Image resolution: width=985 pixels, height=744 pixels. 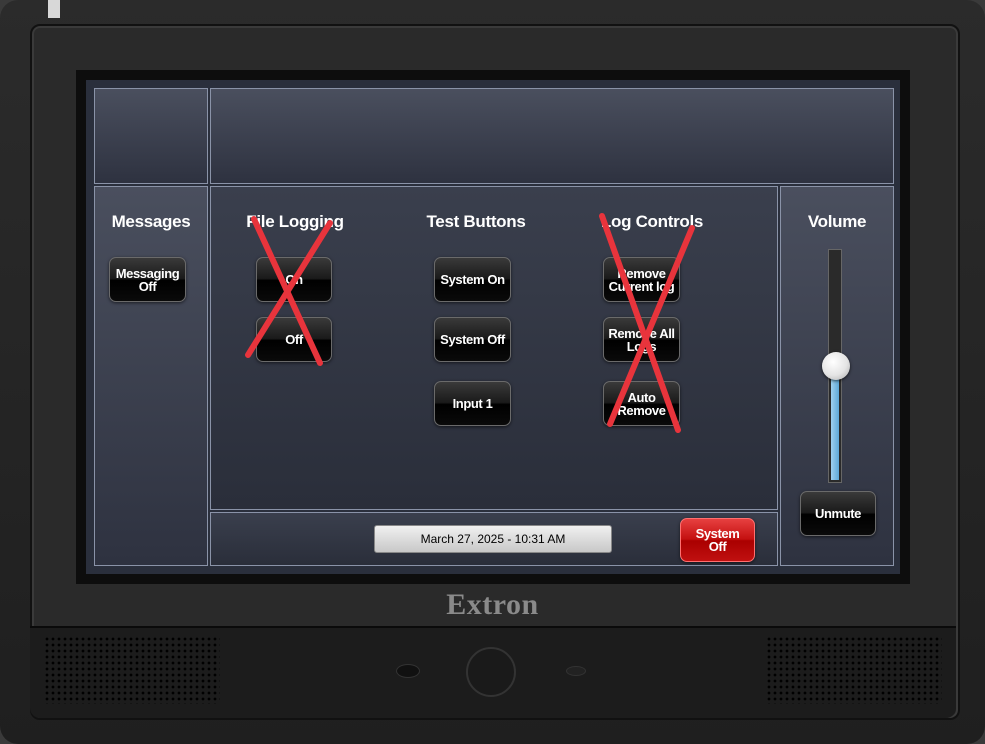 I want to click on system-off-test-label: System Off, so click(x=472, y=339).